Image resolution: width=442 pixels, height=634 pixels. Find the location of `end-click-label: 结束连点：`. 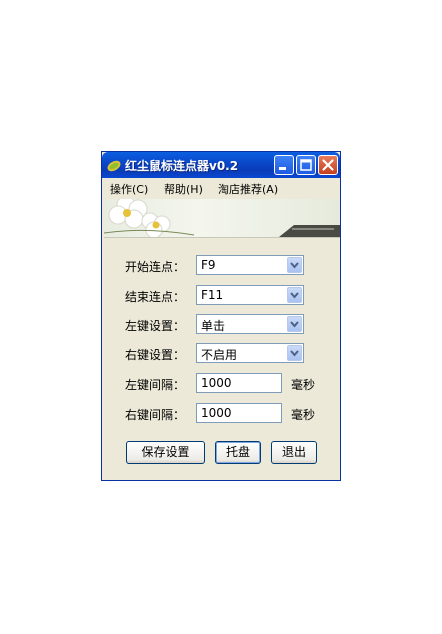

end-click-label: 结束连点： is located at coordinates (155, 297).